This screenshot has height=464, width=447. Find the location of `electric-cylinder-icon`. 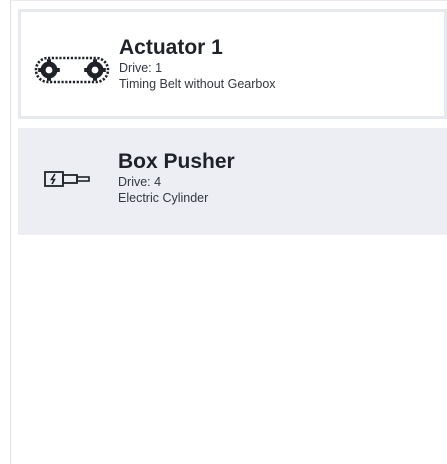

electric-cylinder-icon is located at coordinates (67, 179).